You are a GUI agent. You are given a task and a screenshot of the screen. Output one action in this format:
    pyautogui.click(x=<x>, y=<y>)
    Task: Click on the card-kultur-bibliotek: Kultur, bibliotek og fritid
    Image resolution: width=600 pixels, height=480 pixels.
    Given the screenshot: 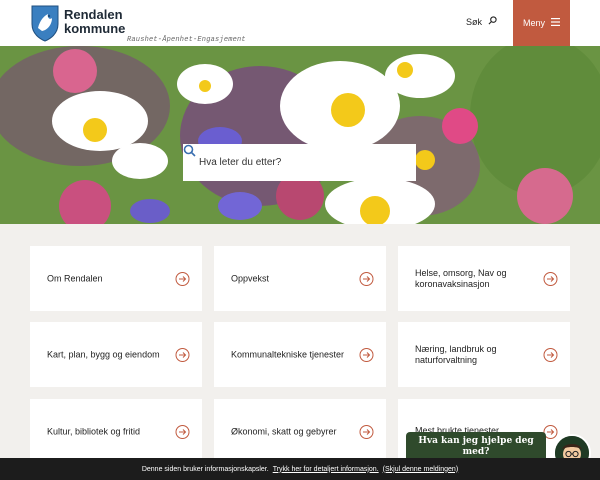 What is the action you would take?
    pyautogui.click(x=116, y=431)
    